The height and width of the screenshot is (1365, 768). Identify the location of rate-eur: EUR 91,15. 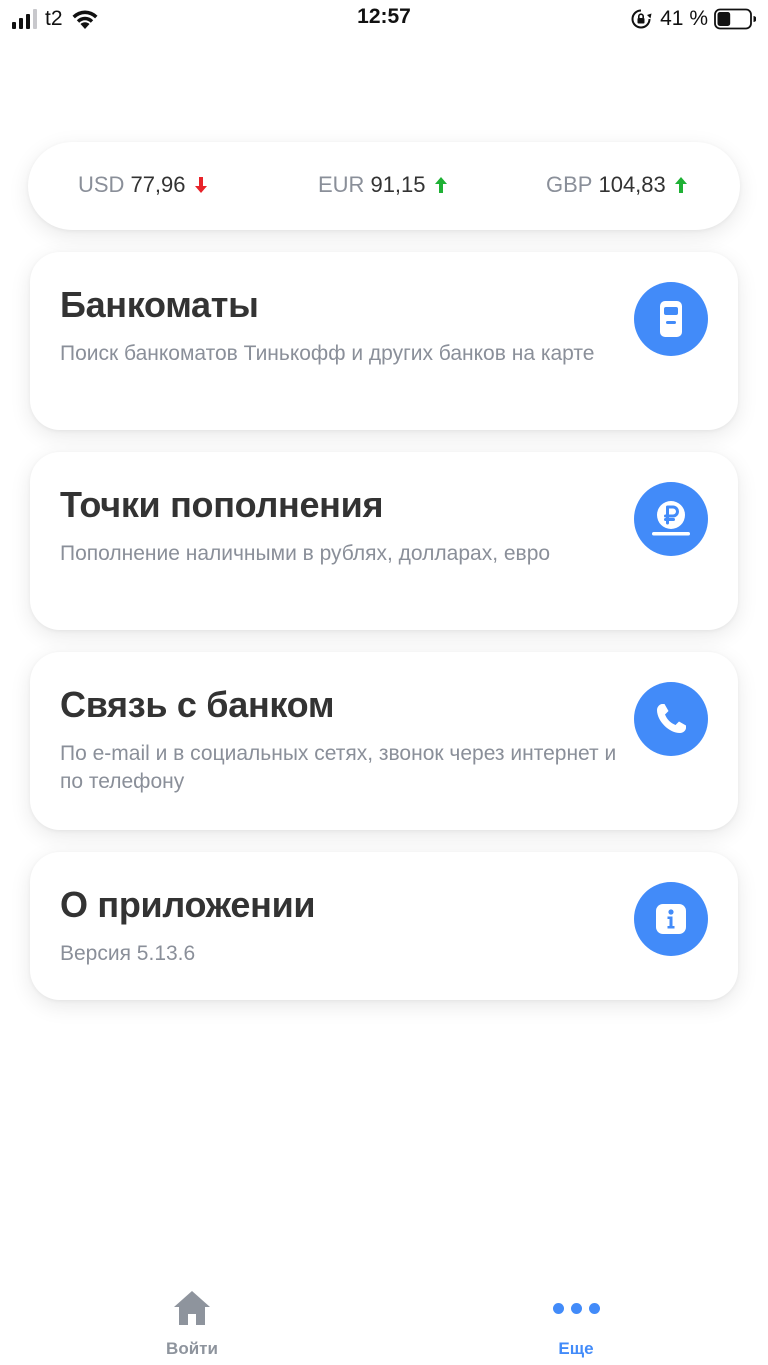
(383, 185).